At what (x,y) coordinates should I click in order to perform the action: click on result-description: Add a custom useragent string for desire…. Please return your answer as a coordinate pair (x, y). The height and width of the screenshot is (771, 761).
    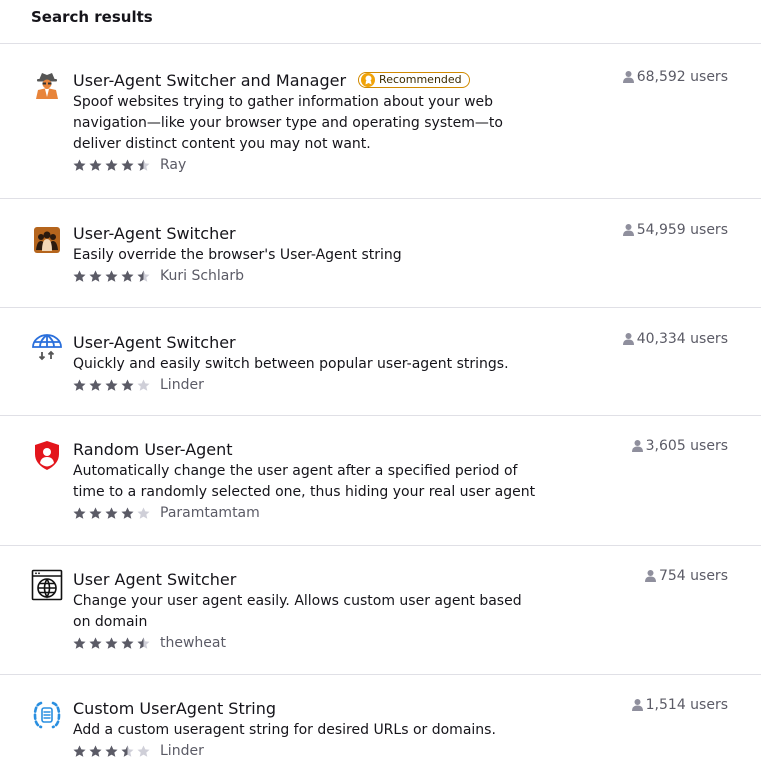
    Looking at the image, I should click on (284, 730).